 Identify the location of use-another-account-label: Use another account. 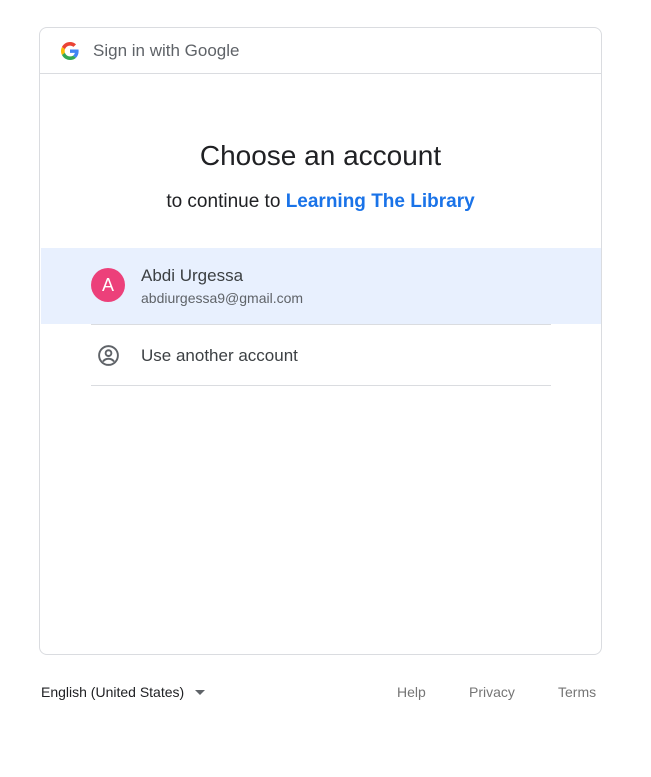
(219, 355).